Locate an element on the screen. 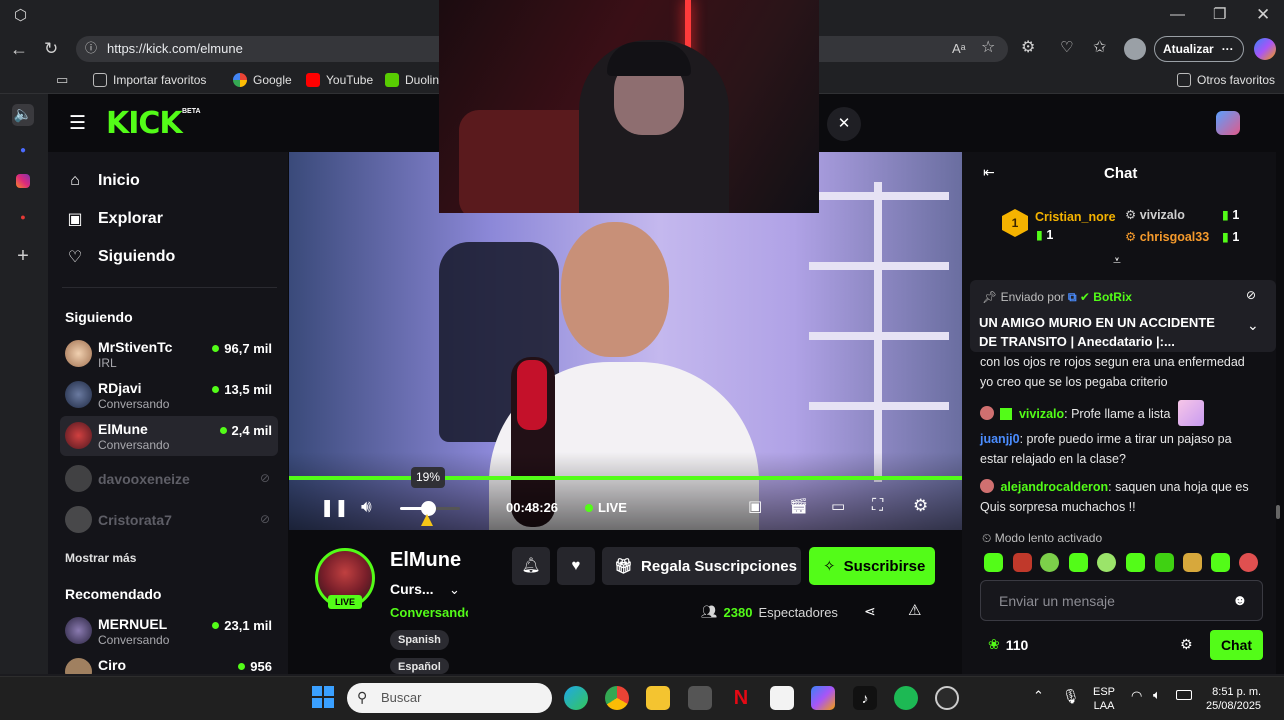  tag-spanish: Spanish is located at coordinates (419, 640).